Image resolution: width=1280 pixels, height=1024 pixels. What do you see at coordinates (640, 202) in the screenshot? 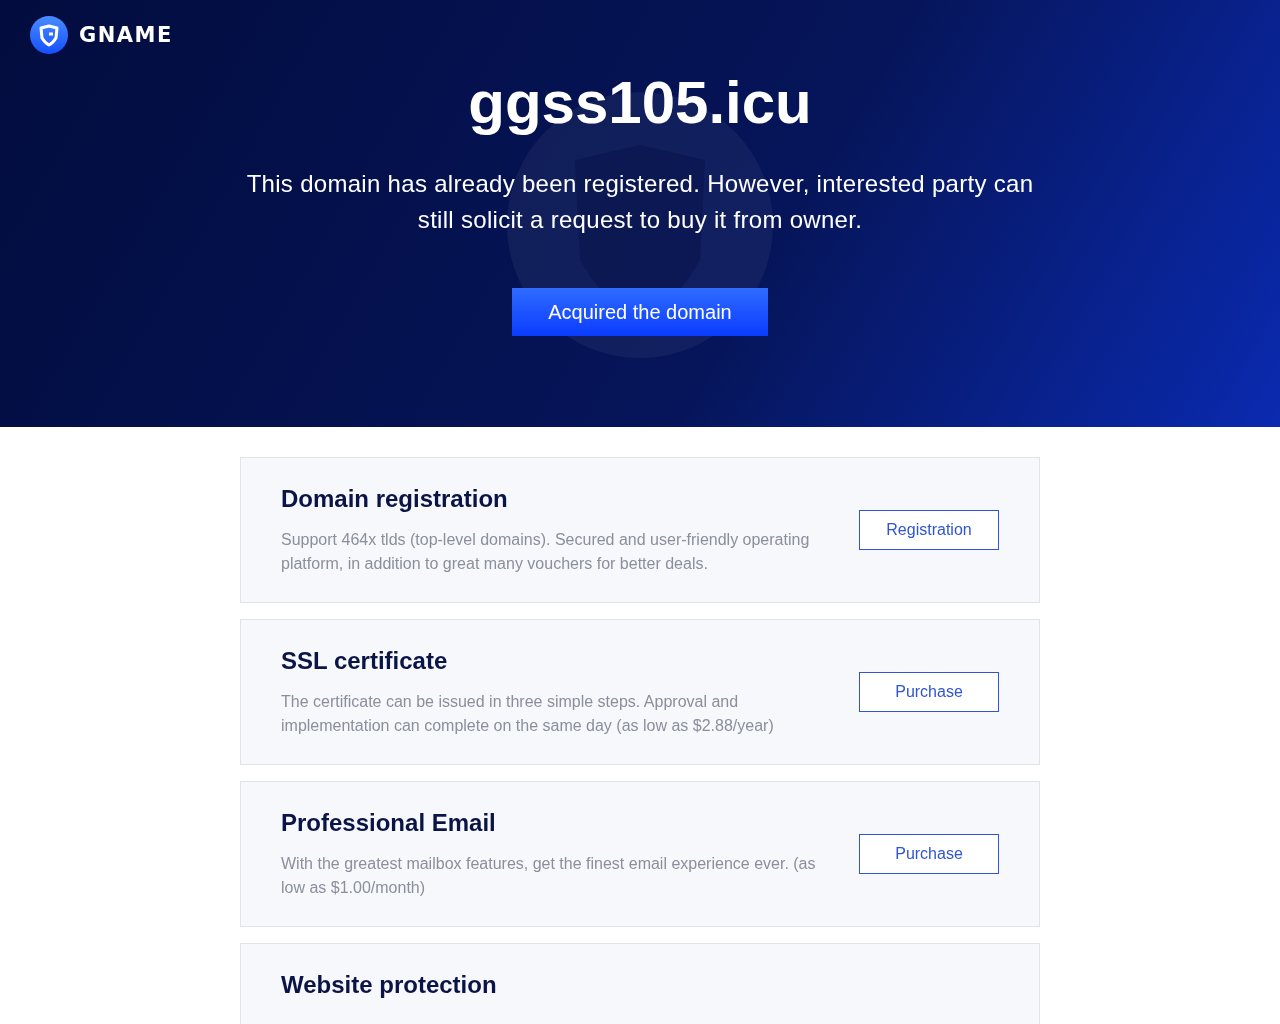
I see `domain-message: This domain has already been registered. However, interested party can still solicit a request to buy it from owner.` at bounding box center [640, 202].